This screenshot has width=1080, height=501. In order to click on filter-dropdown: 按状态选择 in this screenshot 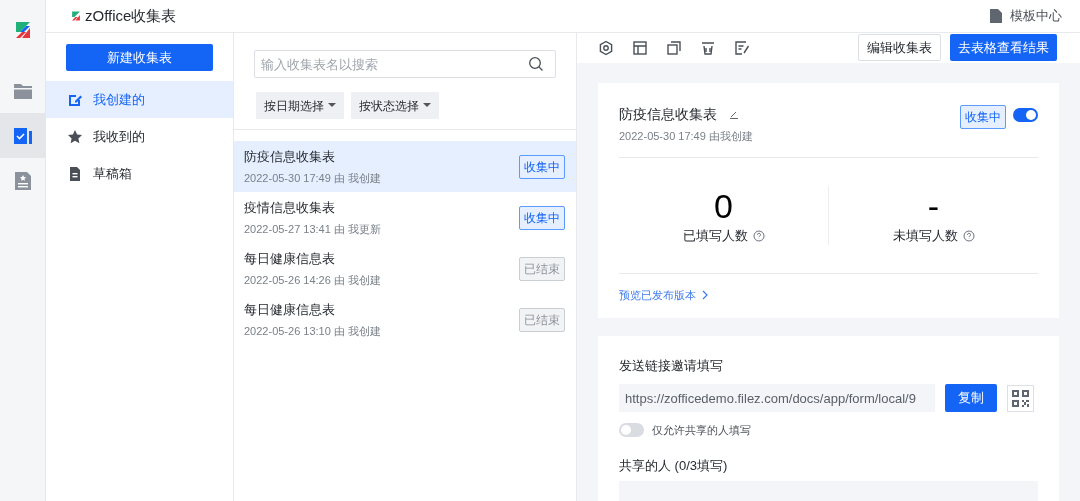, I will do `click(395, 105)`.